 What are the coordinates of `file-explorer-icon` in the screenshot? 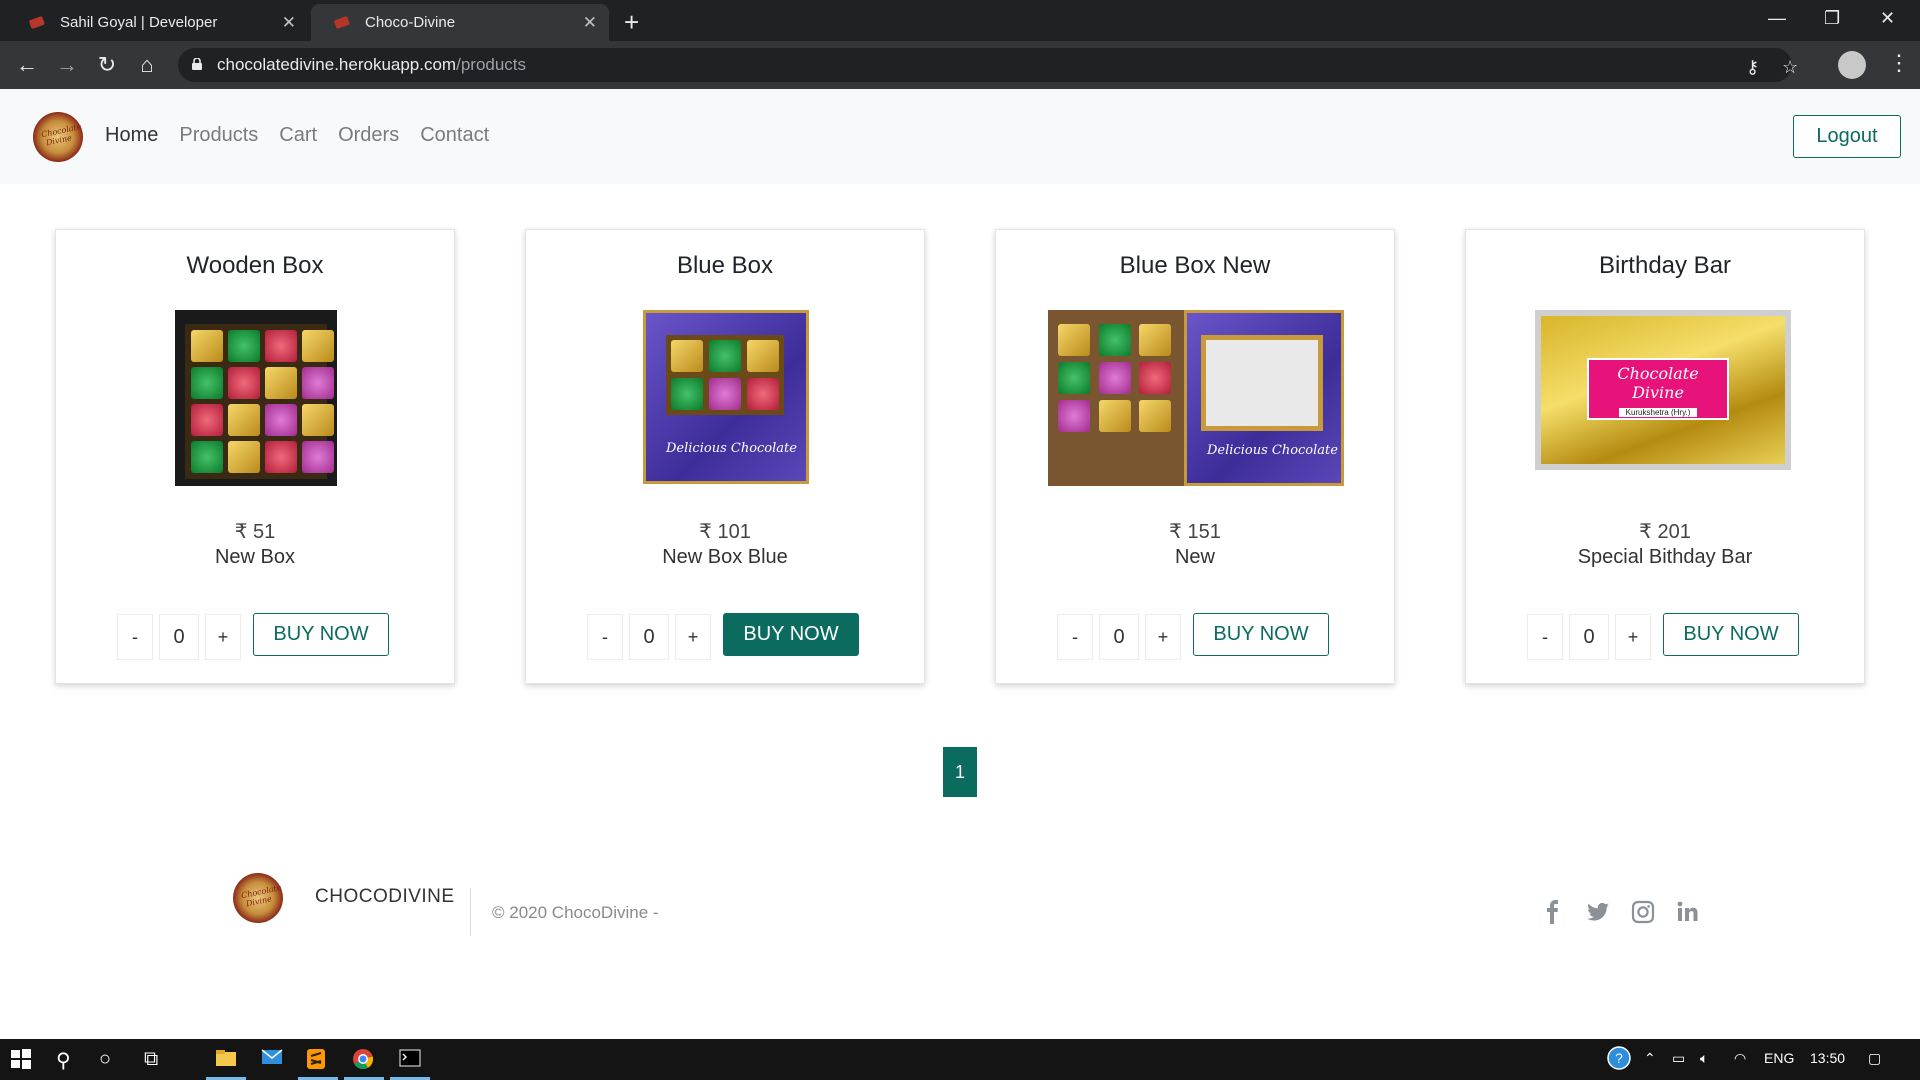 It's located at (226, 1060).